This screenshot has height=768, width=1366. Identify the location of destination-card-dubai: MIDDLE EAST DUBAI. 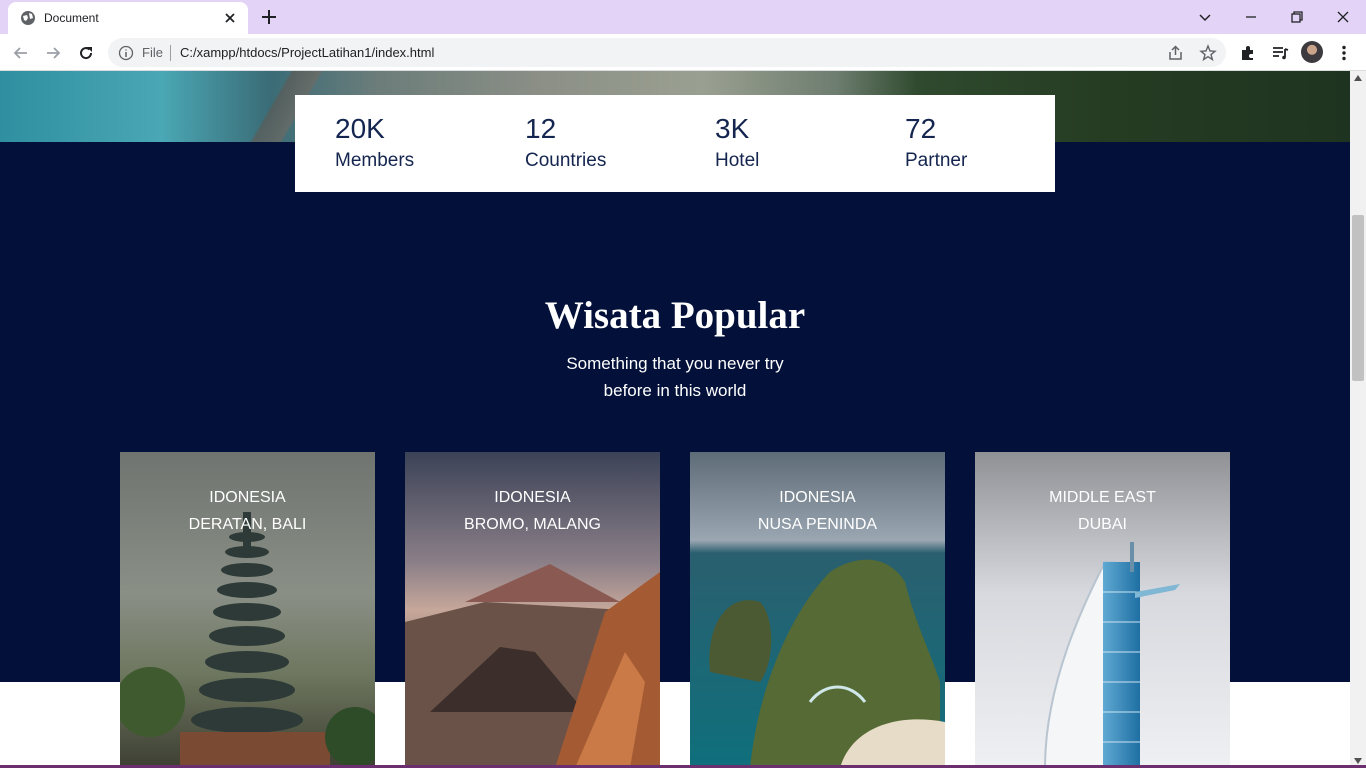
(1102, 610).